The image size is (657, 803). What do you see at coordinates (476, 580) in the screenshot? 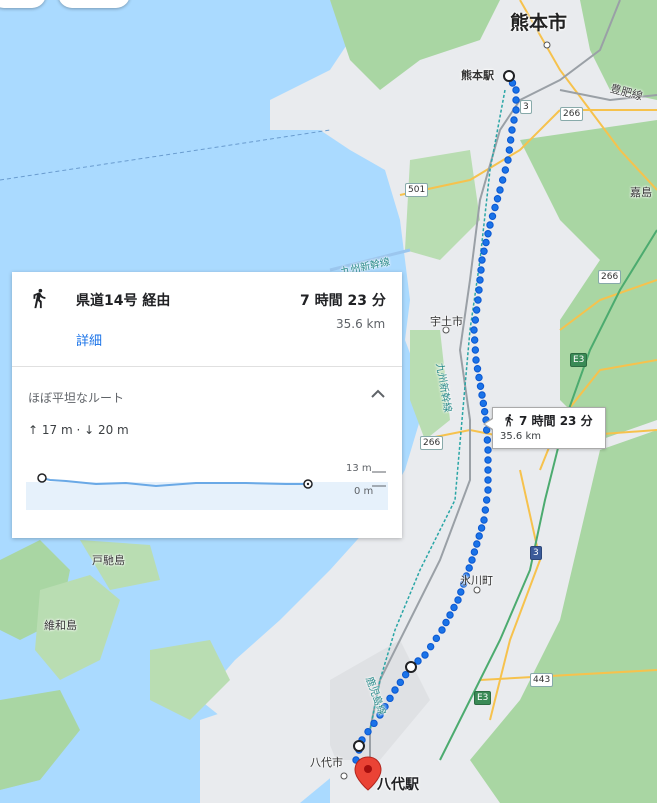
I see `label-hikawa-town: 氷川町` at bounding box center [476, 580].